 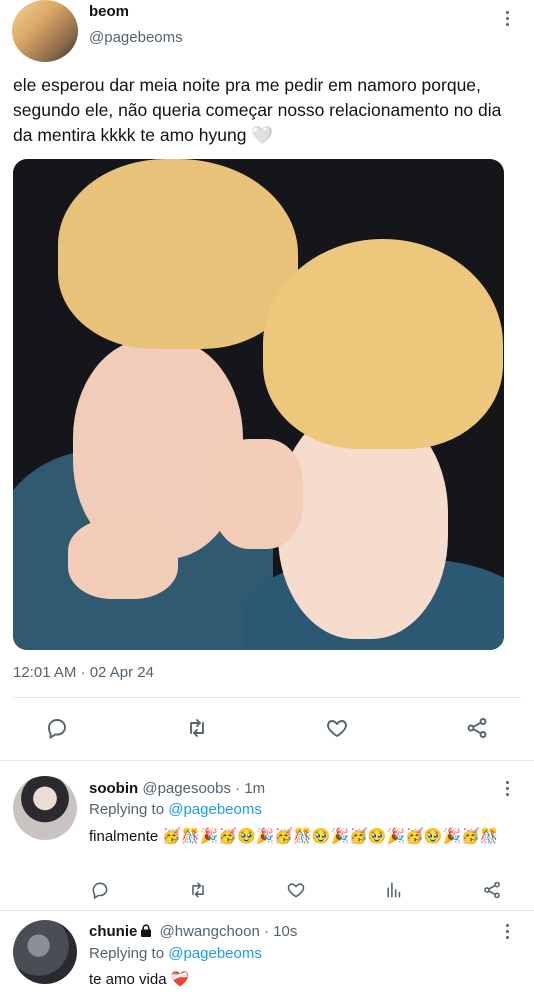 I want to click on reply-author-handle: @pagesoobs, so click(x=186, y=788).